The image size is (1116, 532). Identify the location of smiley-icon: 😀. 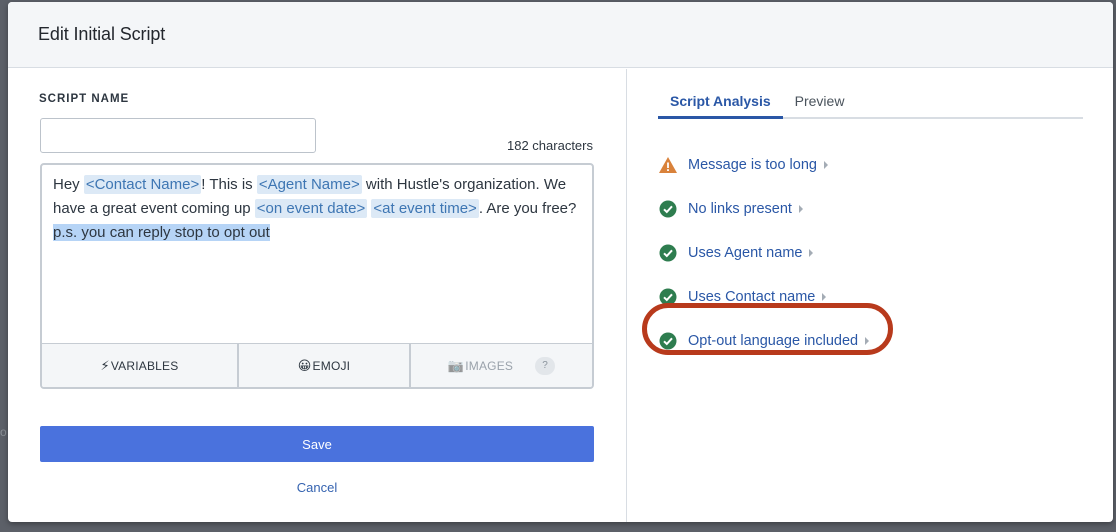
(304, 365).